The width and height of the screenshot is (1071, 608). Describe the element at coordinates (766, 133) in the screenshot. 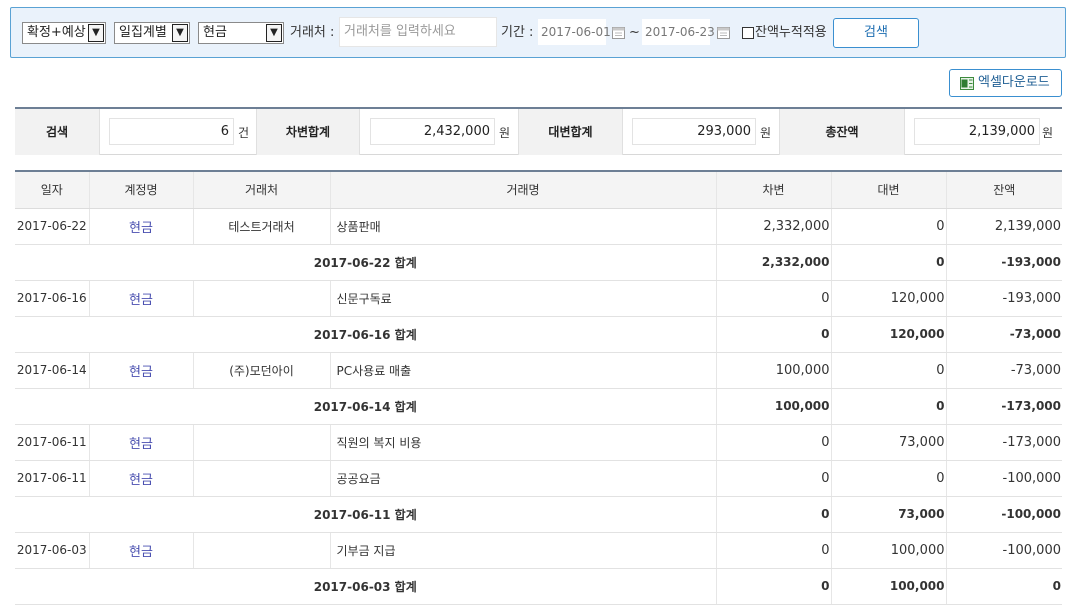

I see `credit-total-unit: 원` at that location.